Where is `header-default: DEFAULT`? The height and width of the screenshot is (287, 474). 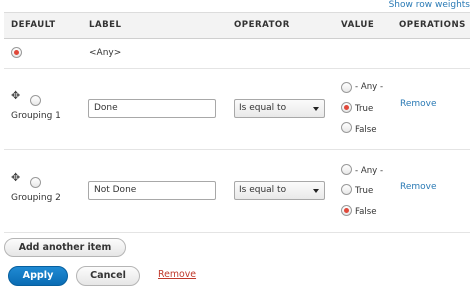 header-default: DEFAULT is located at coordinates (33, 25).